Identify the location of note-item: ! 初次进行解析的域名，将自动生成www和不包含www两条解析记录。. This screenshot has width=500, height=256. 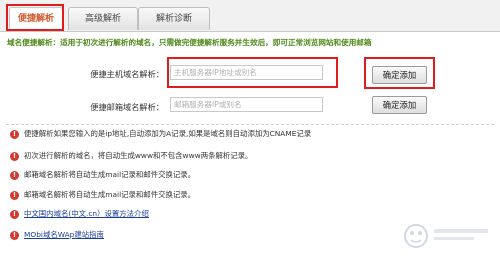
(131, 156).